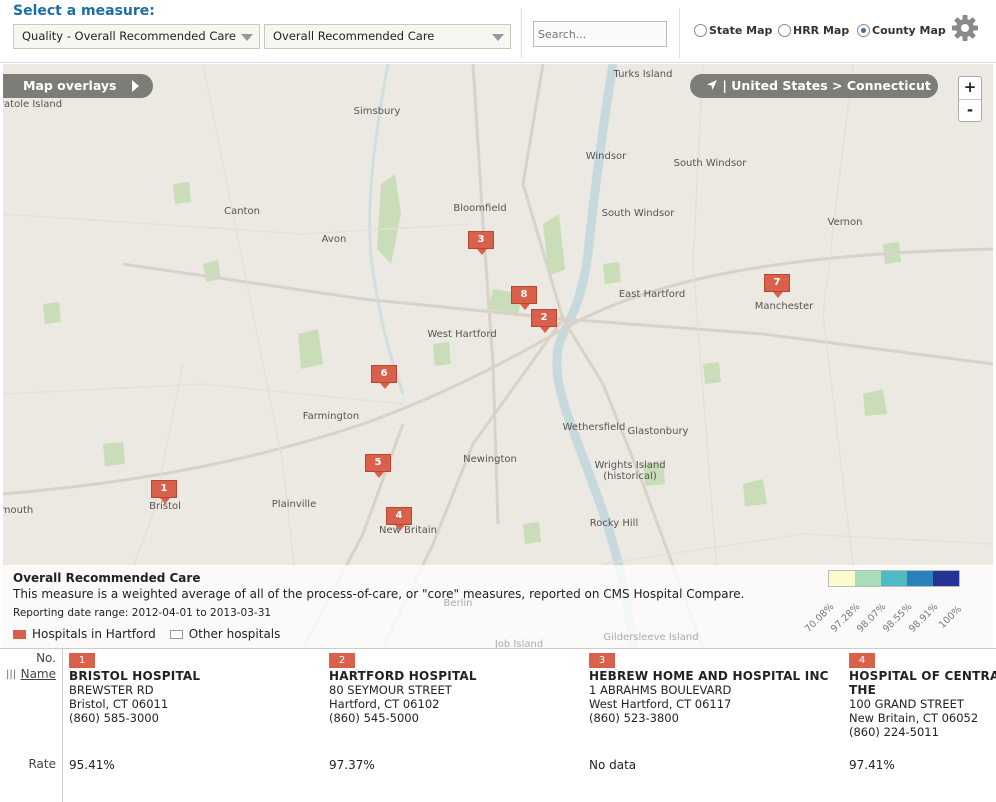 The image size is (996, 802). Describe the element at coordinates (909, 30) in the screenshot. I see `radio-label: County Map` at that location.